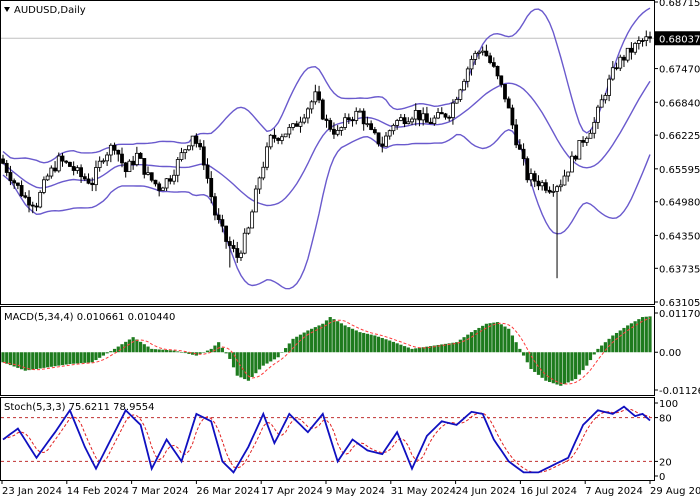 This screenshot has height=500, width=700. Describe the element at coordinates (292, 491) in the screenshot. I see `time-tick-label: 17 Apr 2024` at that location.